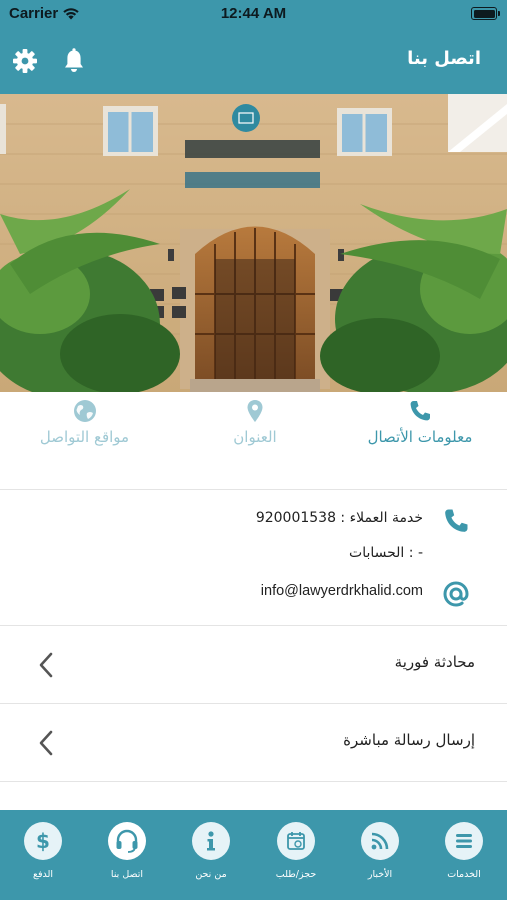  What do you see at coordinates (456, 594) in the screenshot?
I see `at-sign-icon` at bounding box center [456, 594].